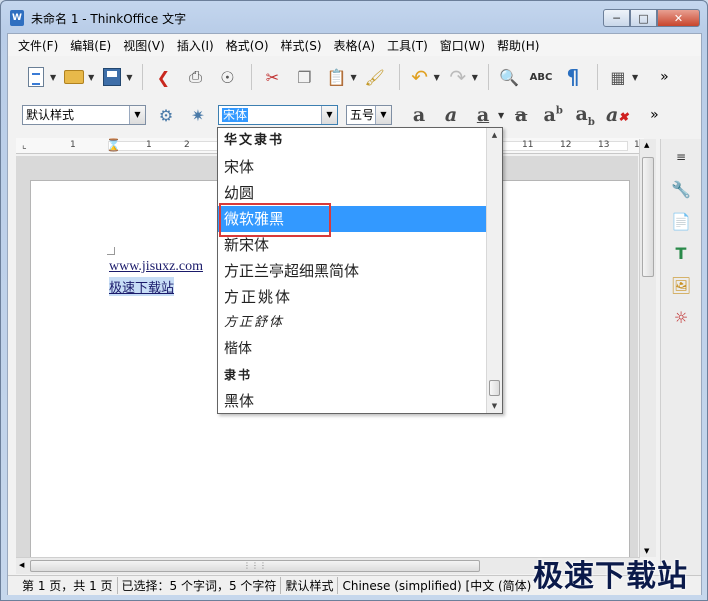 The width and height of the screenshot is (708, 601). Describe the element at coordinates (521, 115) in the screenshot. I see `strikethrough-button: a` at that location.